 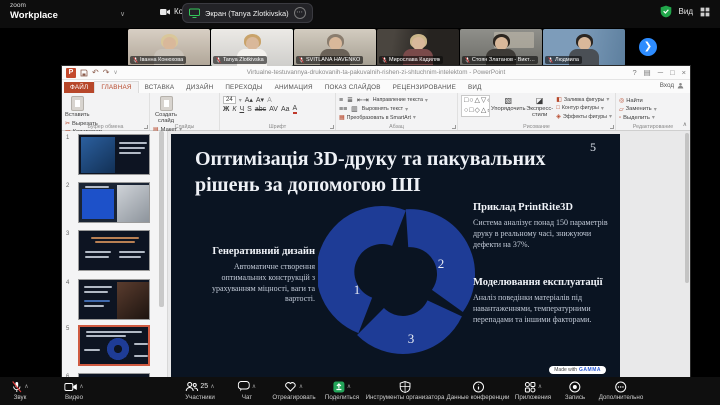 I want to click on columns-icon: ▥, so click(x=354, y=109).